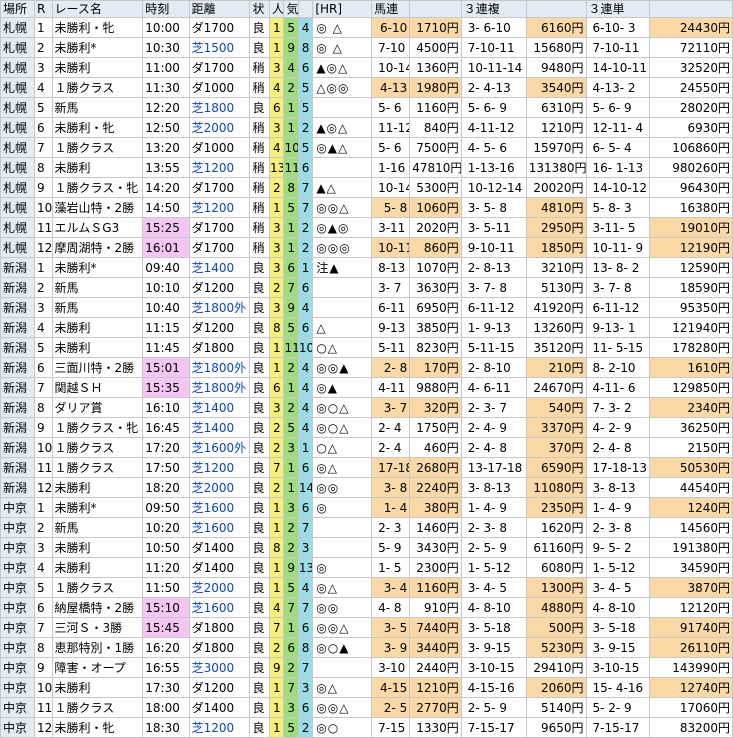  What do you see at coordinates (618, 9) in the screenshot?
I see `col-sanrentan: ３連単` at bounding box center [618, 9].